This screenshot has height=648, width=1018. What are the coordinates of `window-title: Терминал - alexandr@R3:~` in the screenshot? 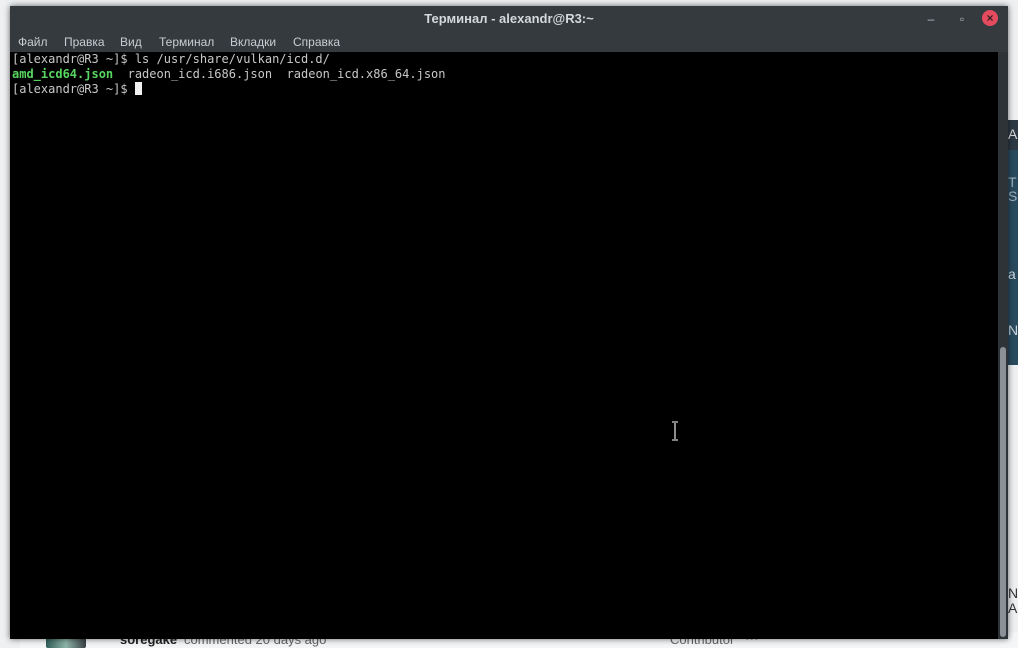 It's located at (509, 18).